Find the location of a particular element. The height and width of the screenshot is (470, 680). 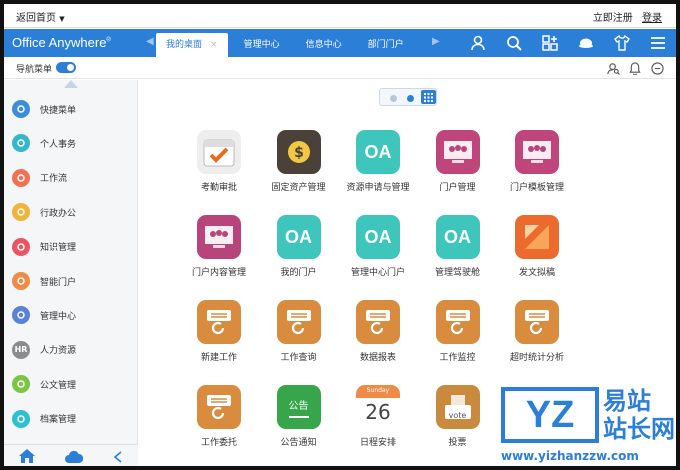

nav-row: 导航菜单 is located at coordinates (340, 68).